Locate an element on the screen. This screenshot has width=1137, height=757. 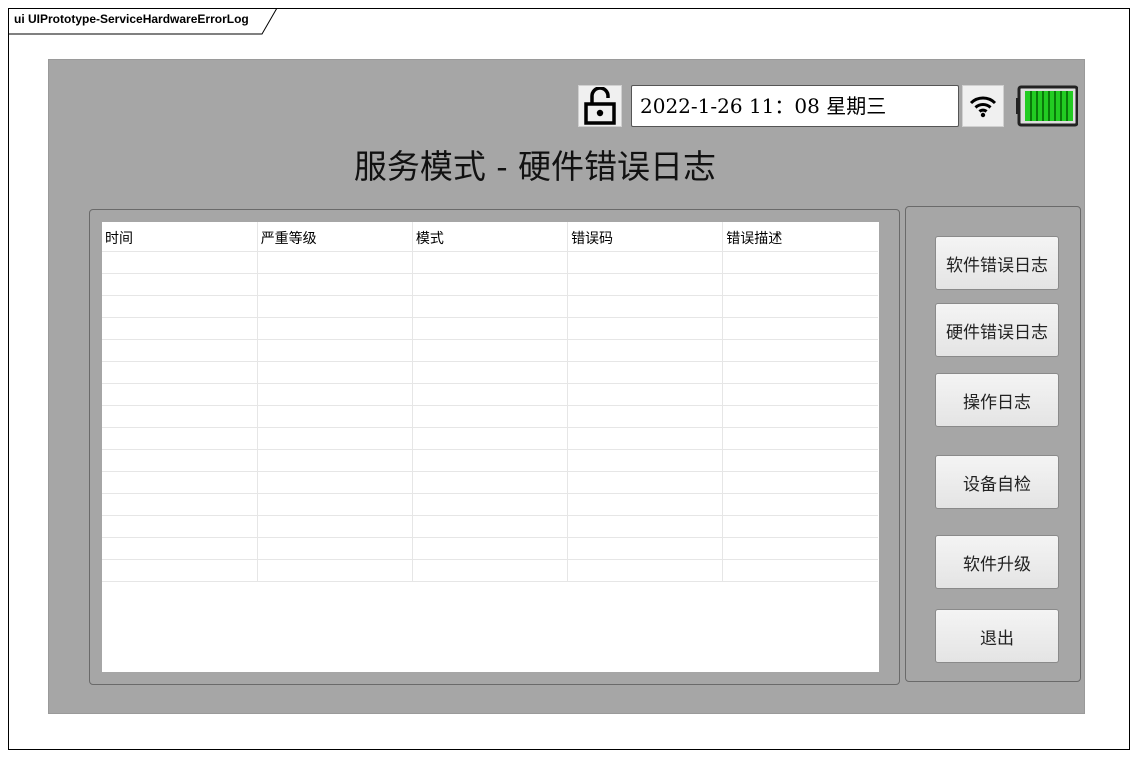
hardware-error-log-button: 硬件错误日志 is located at coordinates (997, 330).